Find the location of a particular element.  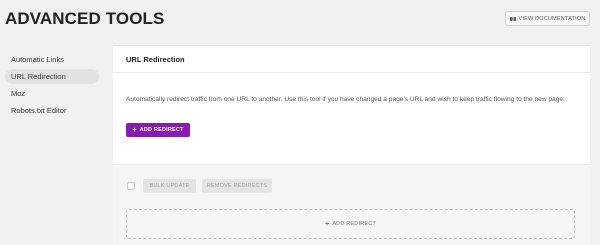

sidebar-item-automatic-links: Automatic Links is located at coordinates (52, 59).